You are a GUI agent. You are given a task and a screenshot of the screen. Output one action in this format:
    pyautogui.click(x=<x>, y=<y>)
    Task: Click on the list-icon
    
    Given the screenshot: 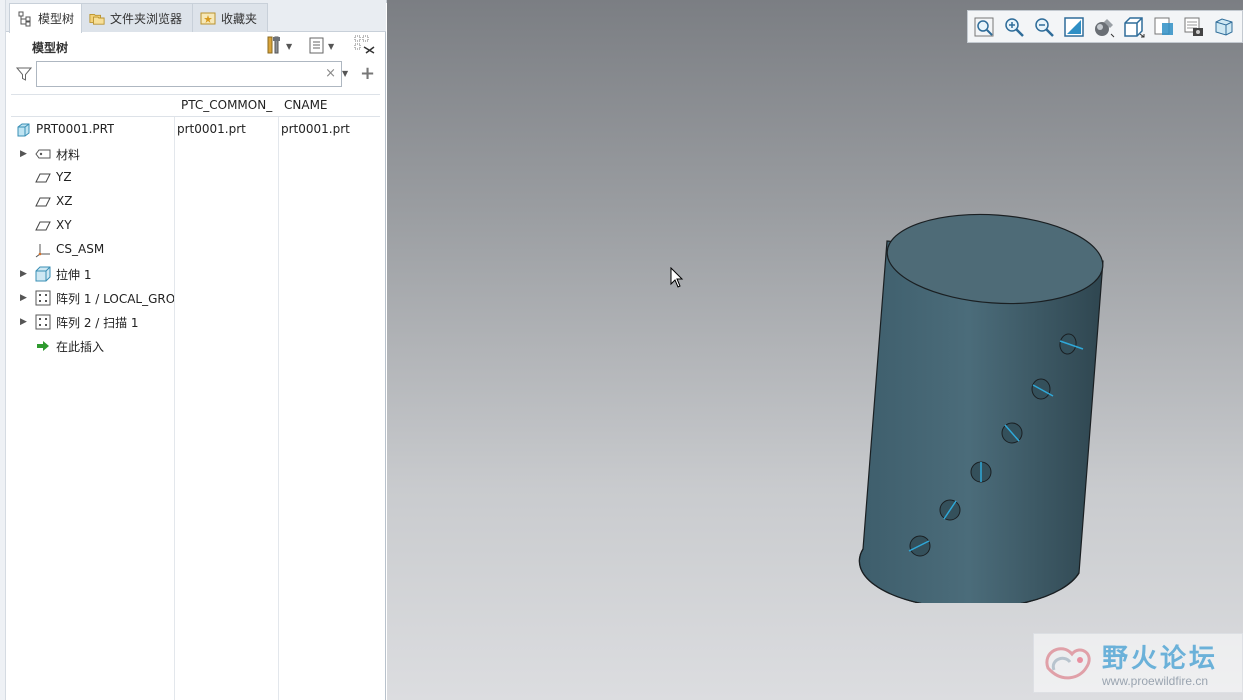 What is the action you would take?
    pyautogui.click(x=317, y=46)
    